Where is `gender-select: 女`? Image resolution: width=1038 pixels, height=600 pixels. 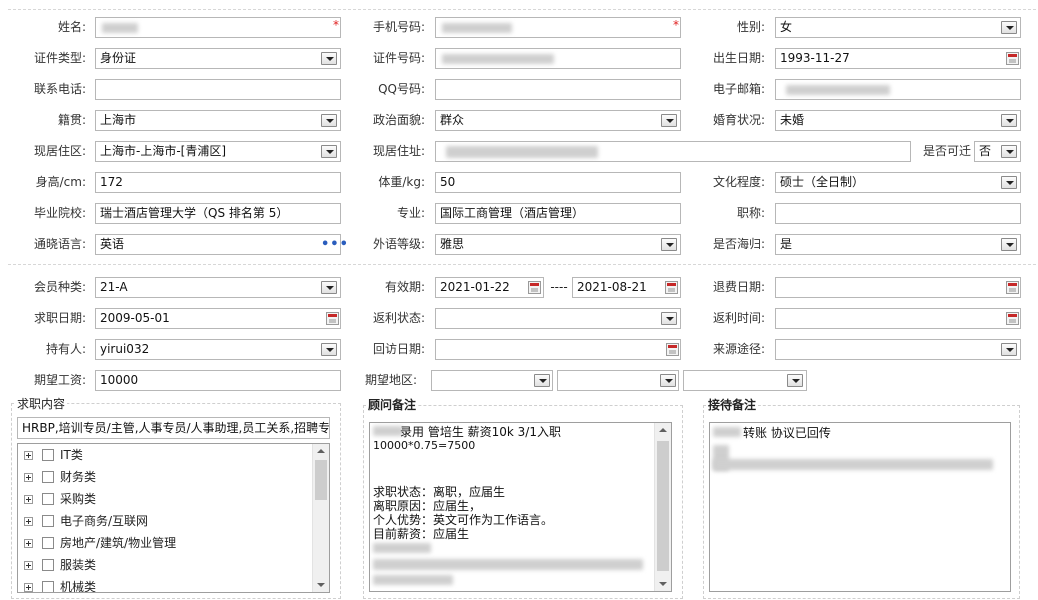
gender-select: 女 is located at coordinates (898, 27).